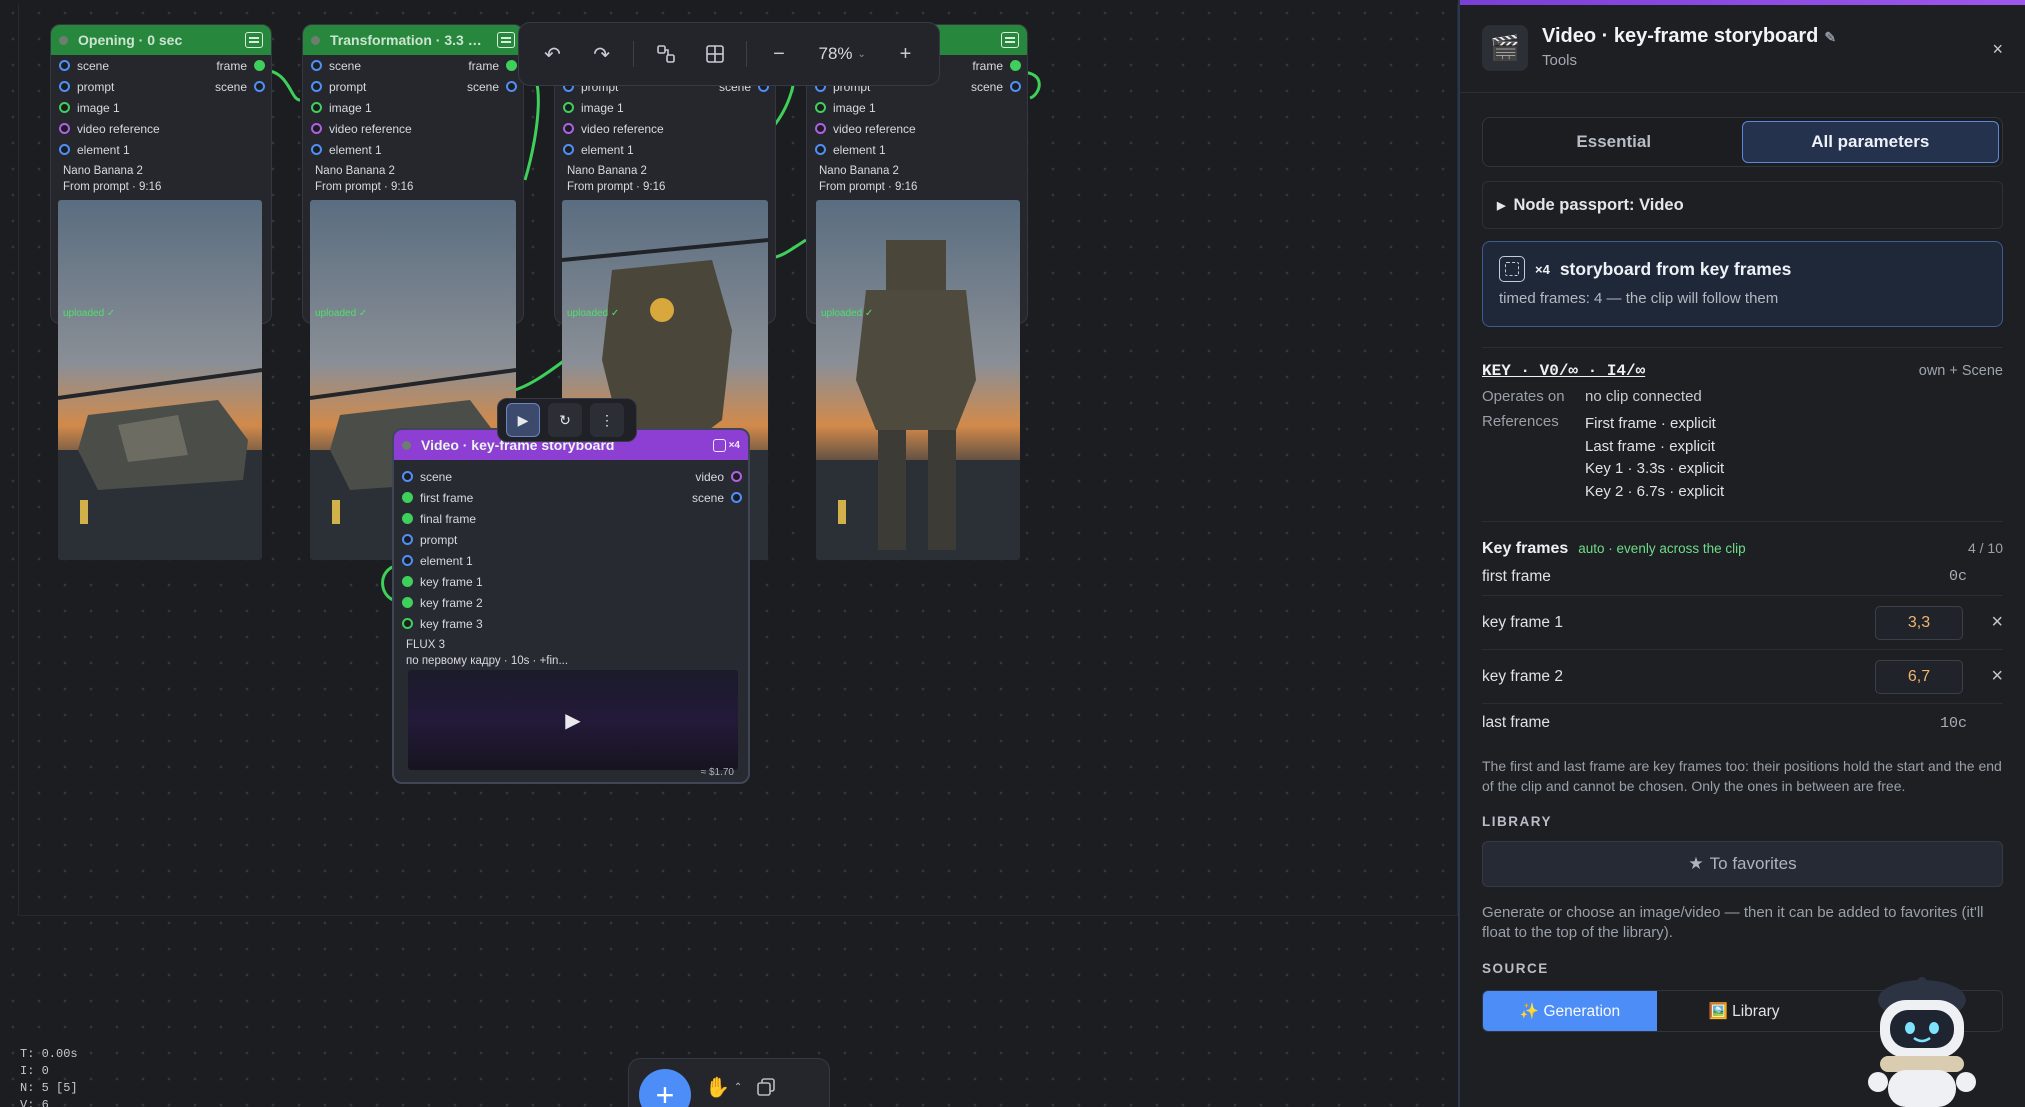 This screenshot has height=1107, width=2025. What do you see at coordinates (1919, 676) in the screenshot?
I see `key-frame-2-input: 6,7` at bounding box center [1919, 676].